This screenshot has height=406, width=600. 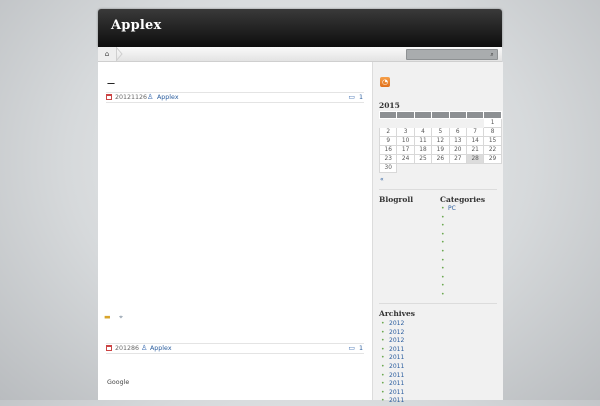 What do you see at coordinates (388, 150) in the screenshot?
I see `calendar-day: 16` at bounding box center [388, 150].